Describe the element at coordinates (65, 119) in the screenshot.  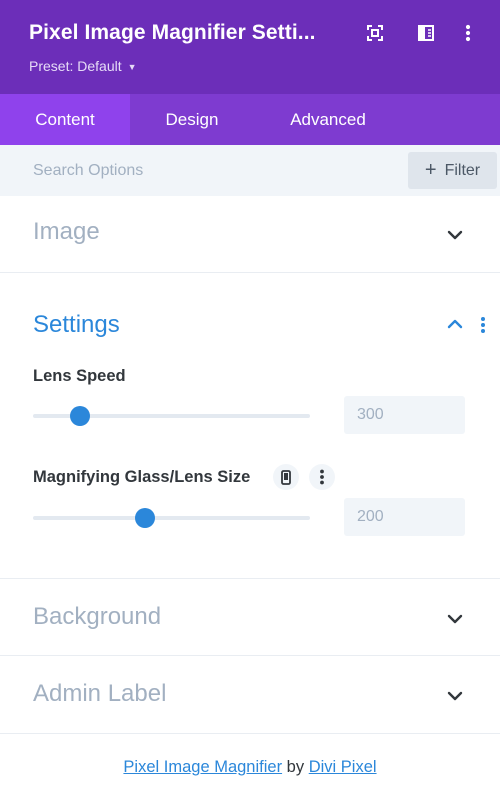
I see `tab-content: Content` at that location.